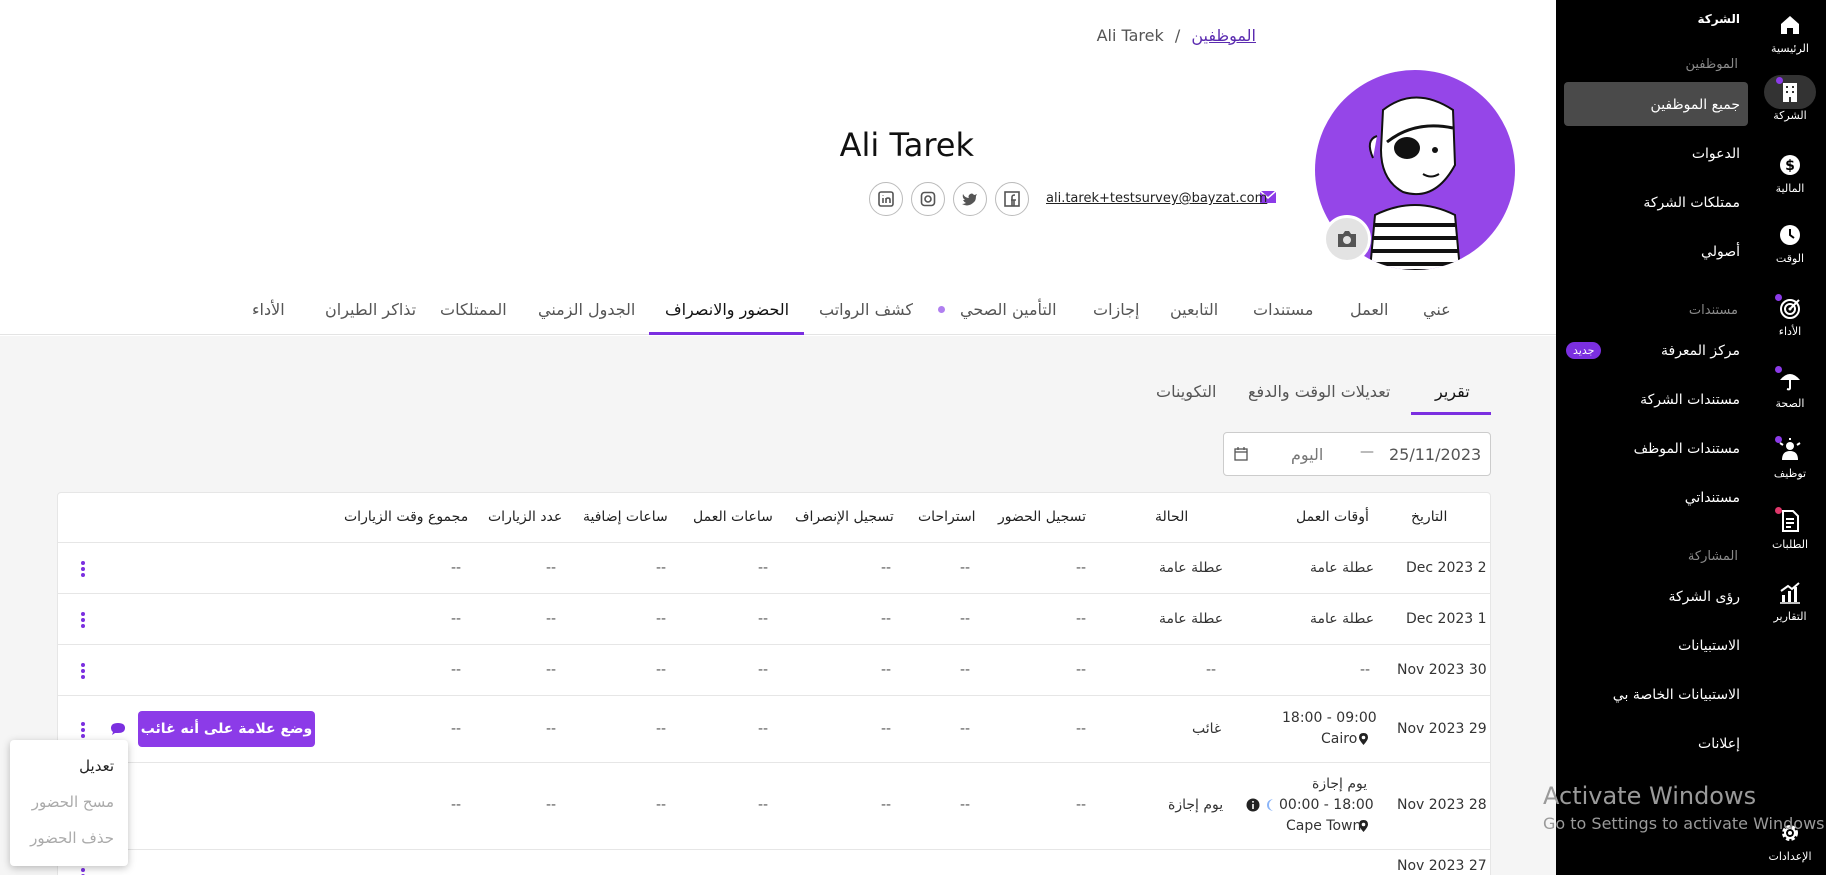 This screenshot has height=875, width=1826. What do you see at coordinates (1008, 309) in the screenshot?
I see `tab-health-insurance: التأمين الصحي` at bounding box center [1008, 309].